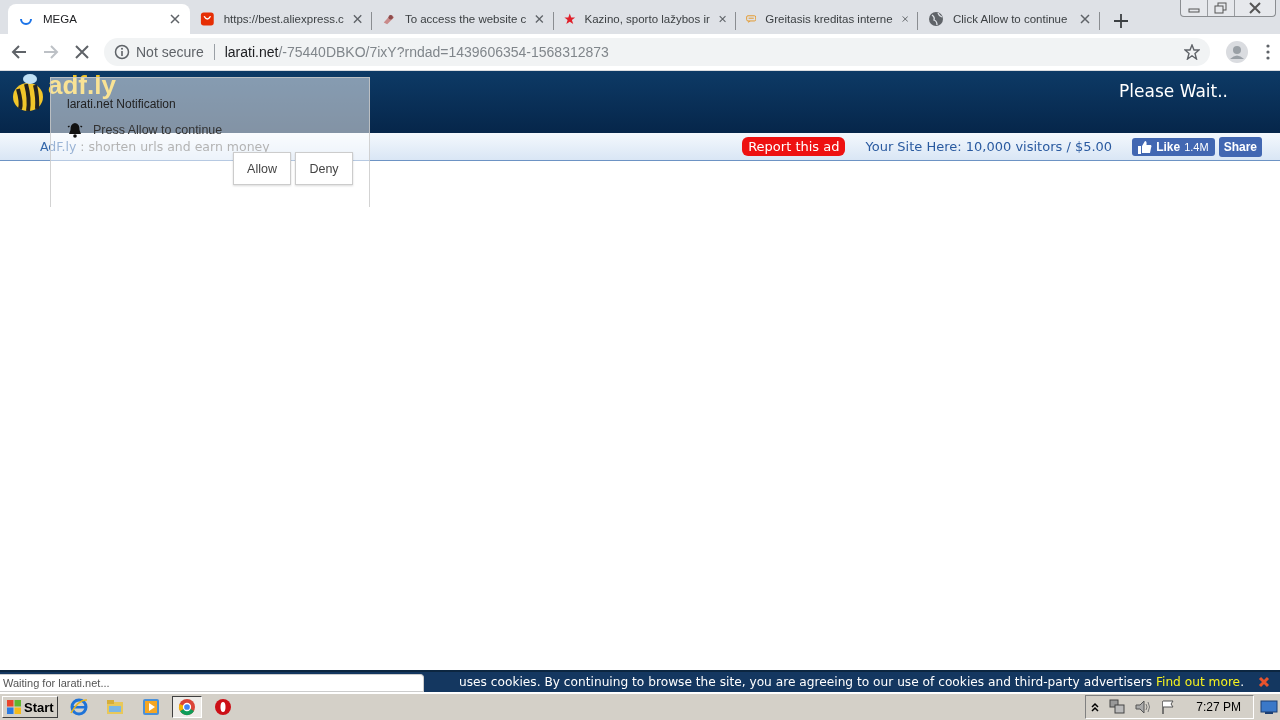 This screenshot has height=720, width=1280. I want to click on like-button: Like 1.4M, so click(1173, 146).